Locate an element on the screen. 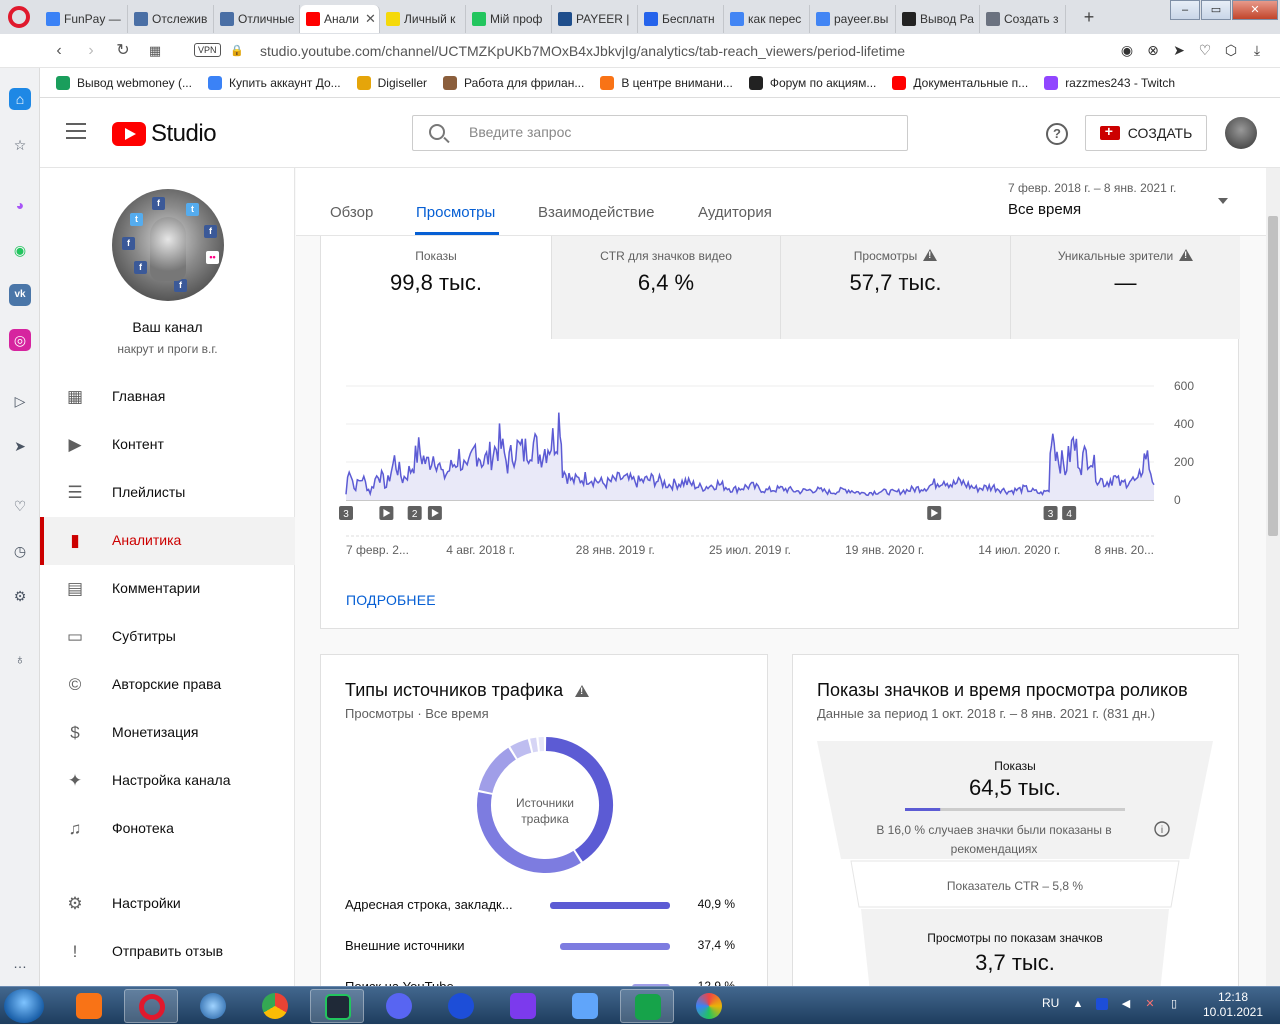  taskbar-chrome is located at coordinates (275, 1006).